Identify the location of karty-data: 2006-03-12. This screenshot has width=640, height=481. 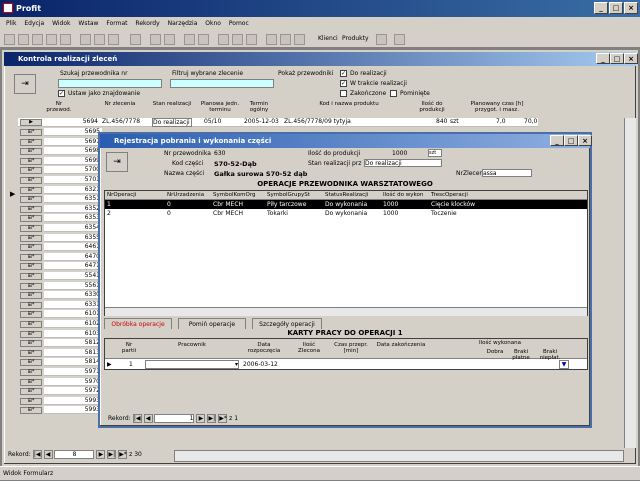
(260, 364).